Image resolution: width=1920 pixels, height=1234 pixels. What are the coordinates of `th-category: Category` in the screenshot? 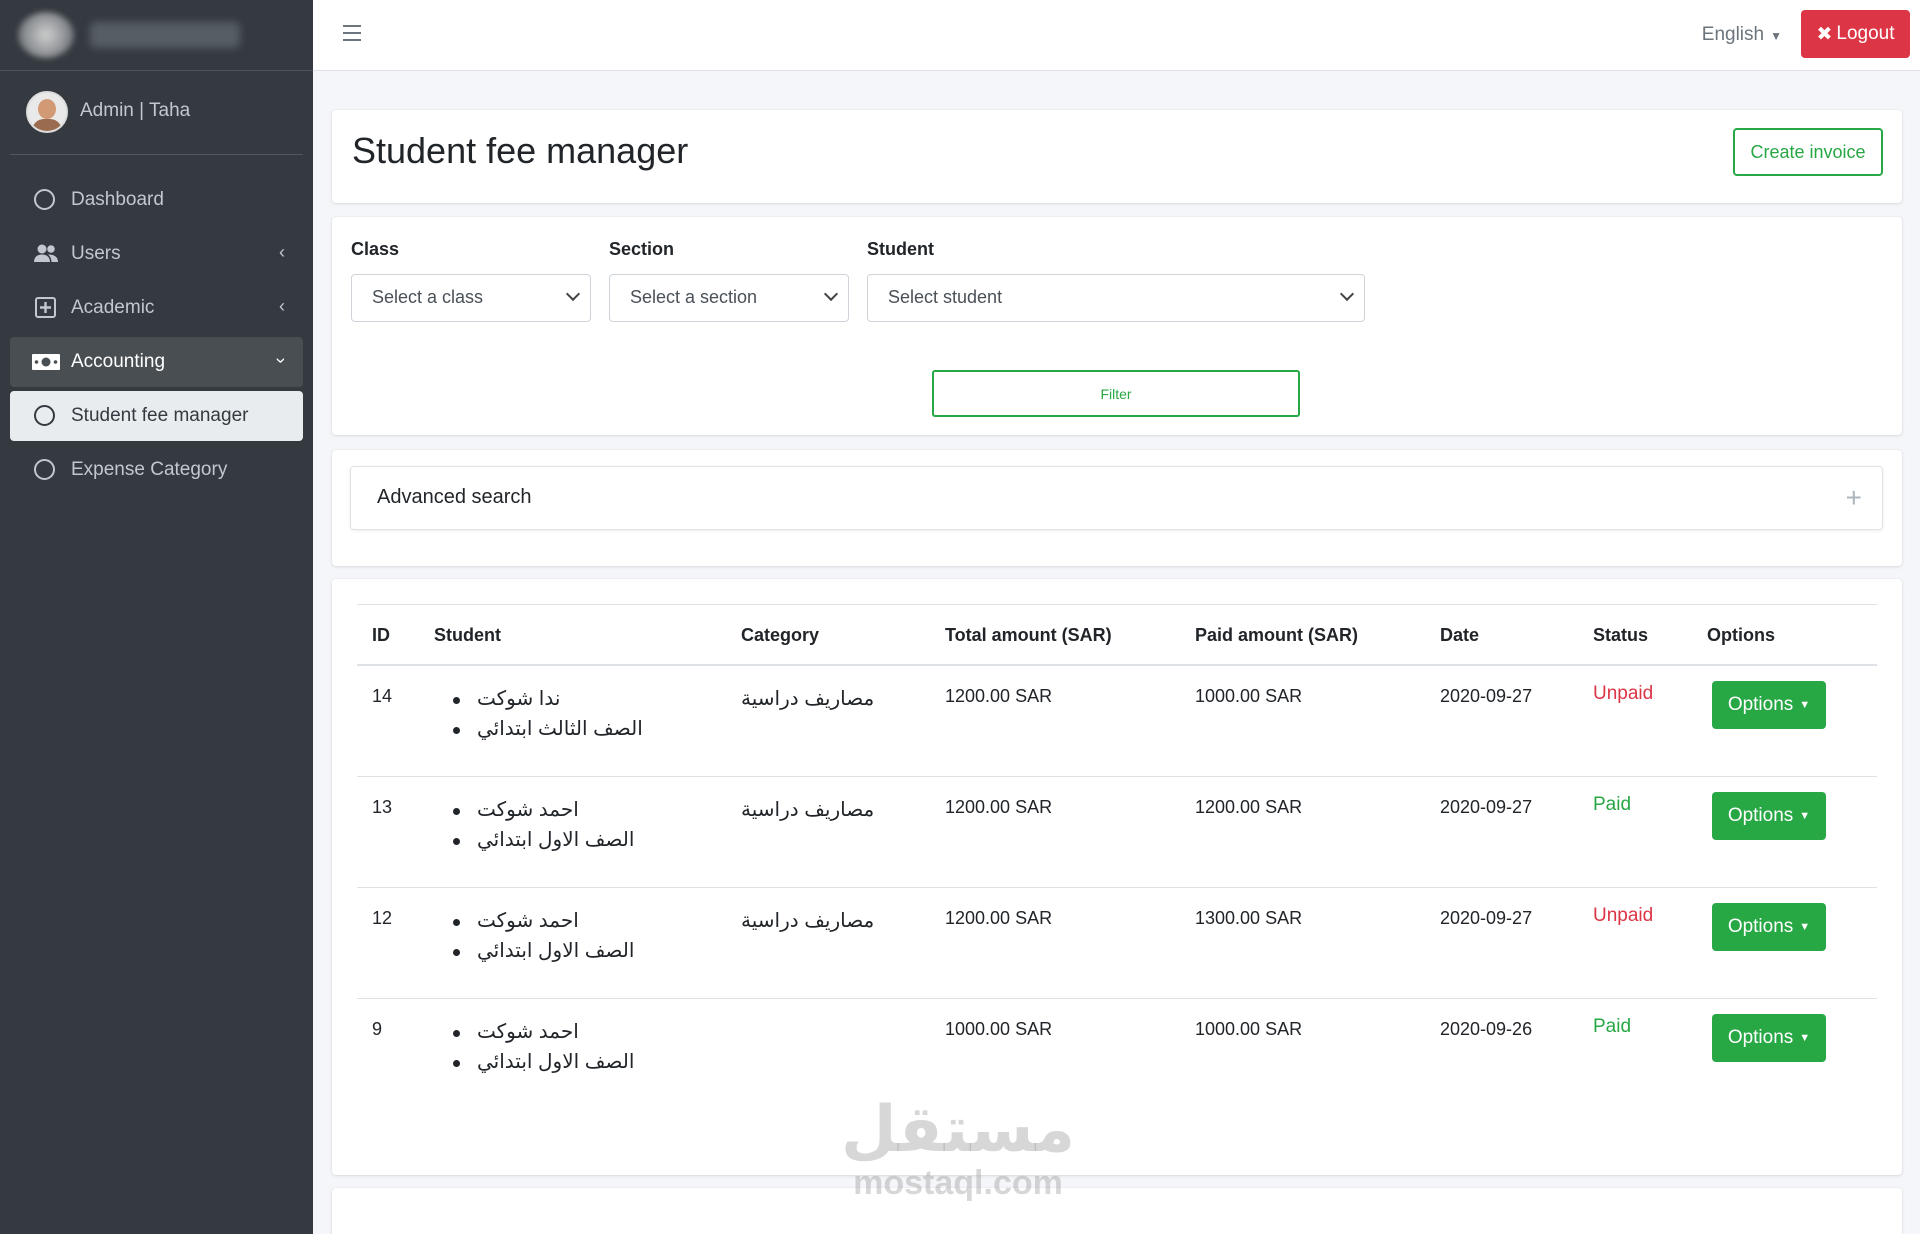 It's located at (780, 635).